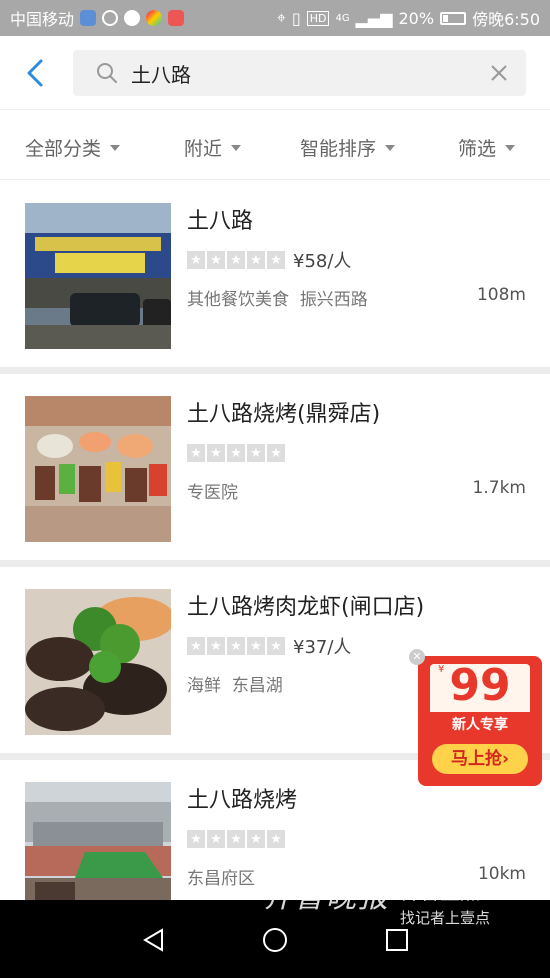 This screenshot has height=978, width=550. Describe the element at coordinates (203, 149) in the screenshot. I see `filter-label: 附近` at that location.